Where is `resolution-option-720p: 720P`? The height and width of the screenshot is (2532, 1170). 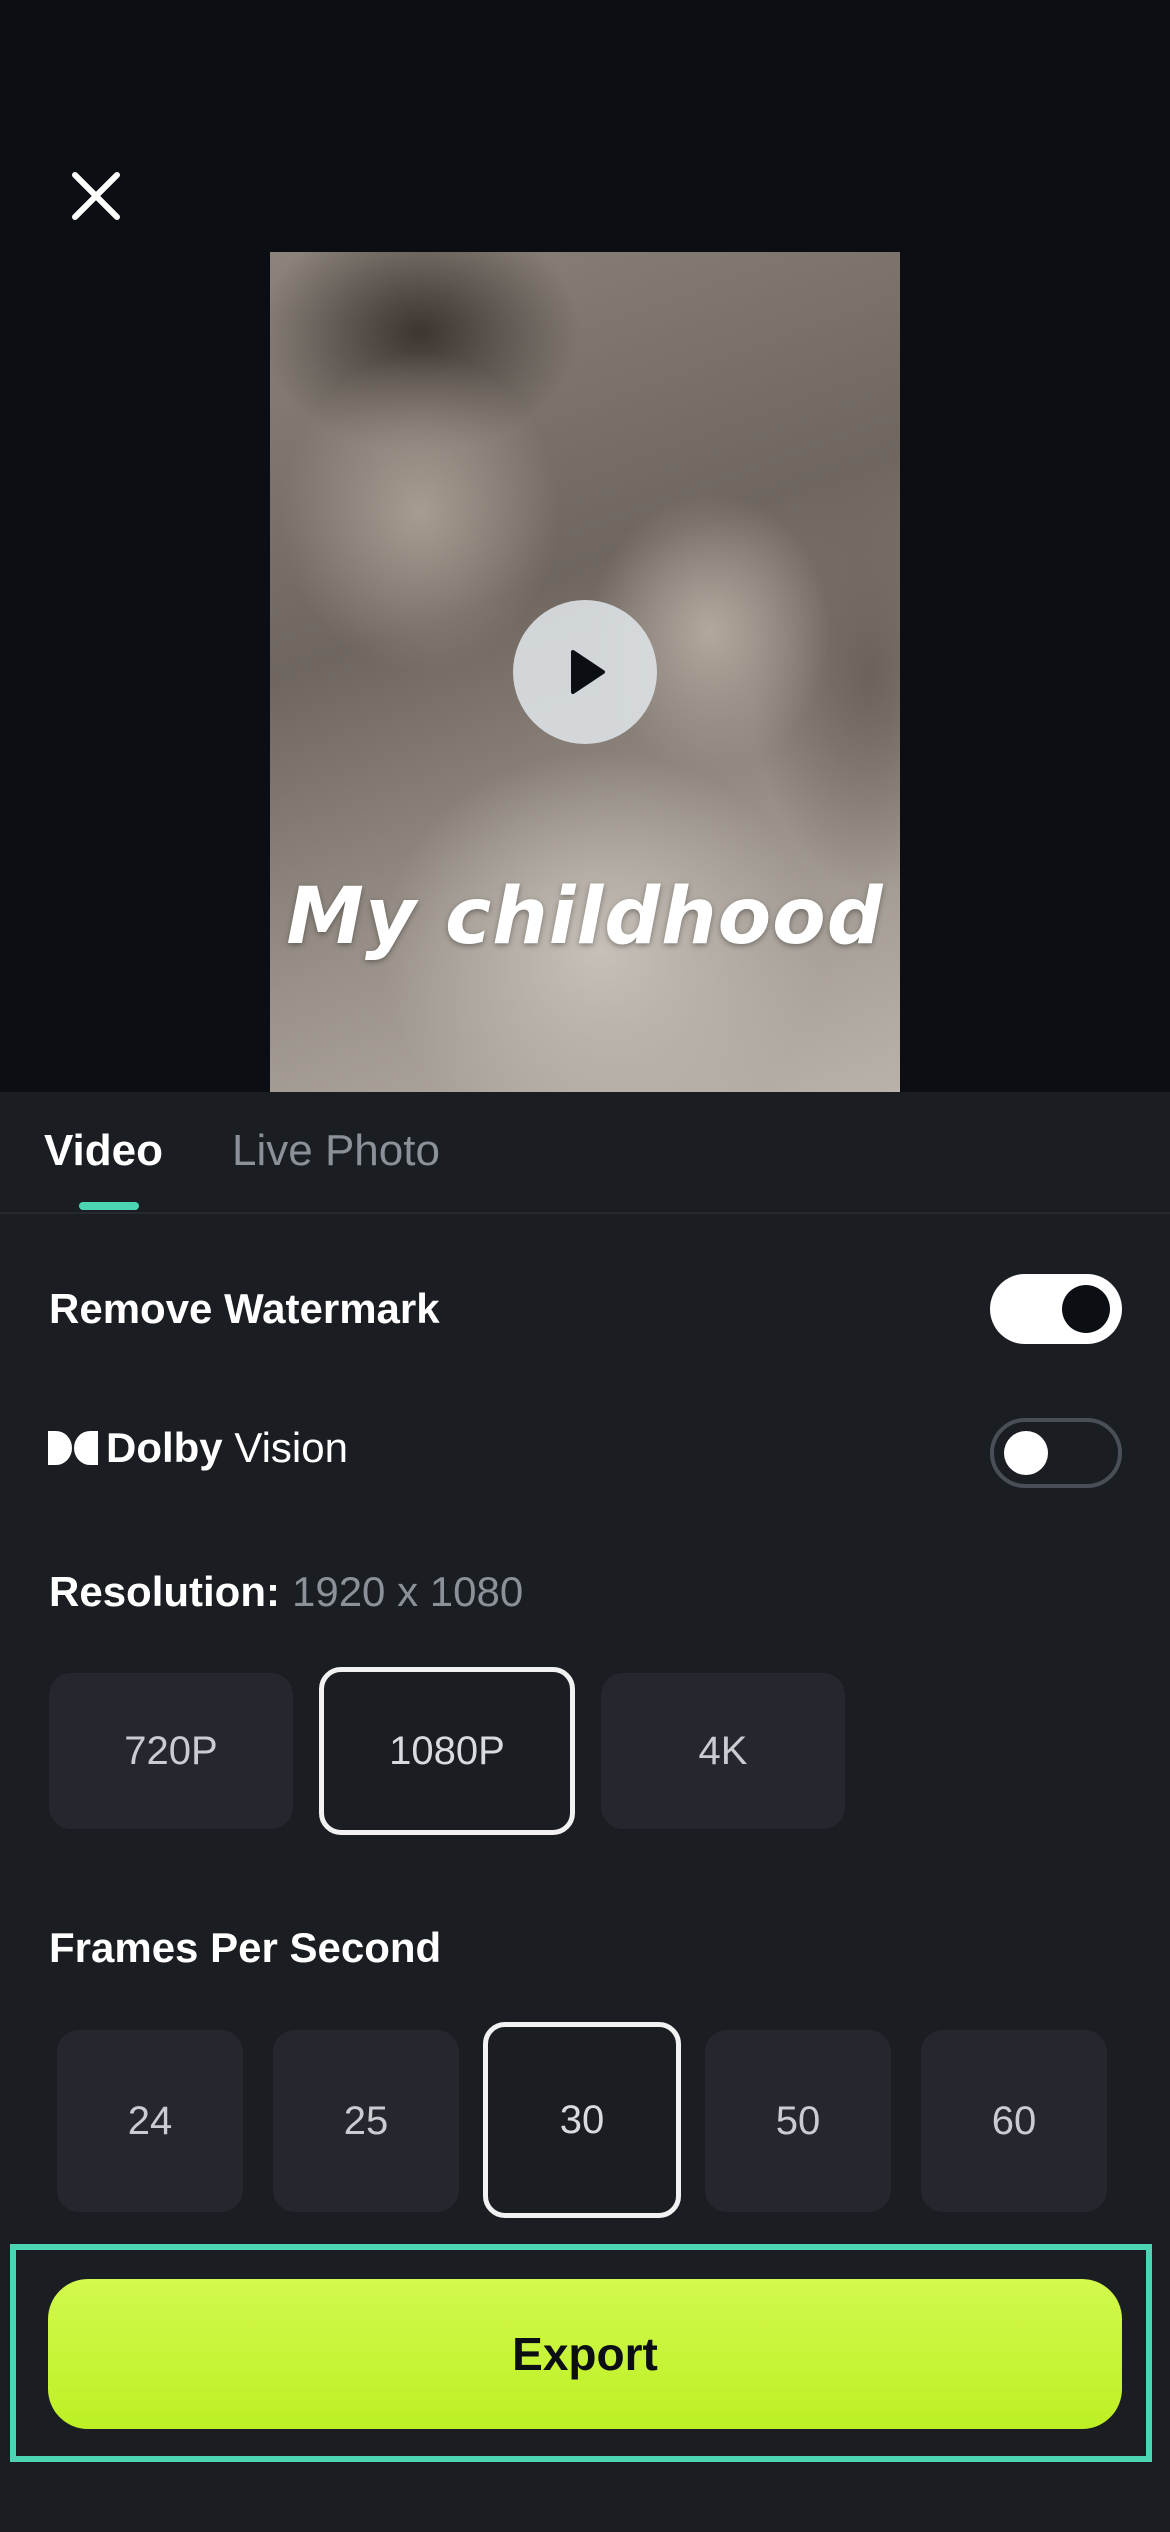
resolution-option-720p: 720P is located at coordinates (171, 1751).